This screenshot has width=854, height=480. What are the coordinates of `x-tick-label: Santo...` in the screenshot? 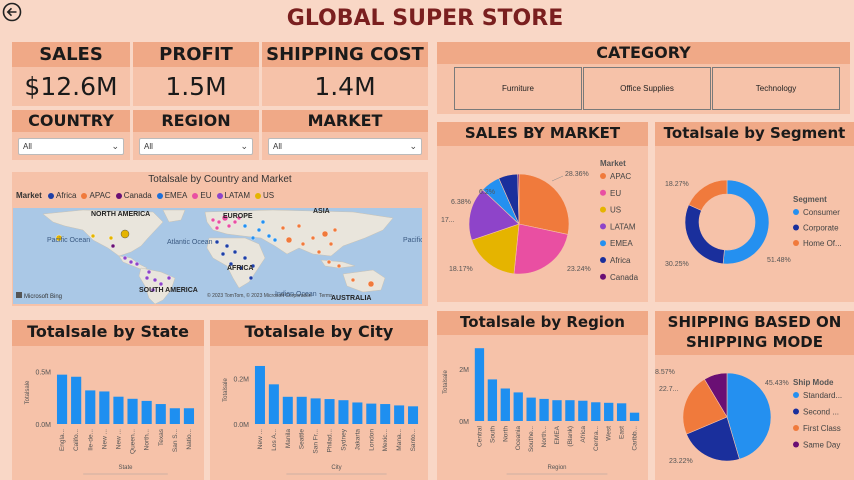 It's located at (413, 440).